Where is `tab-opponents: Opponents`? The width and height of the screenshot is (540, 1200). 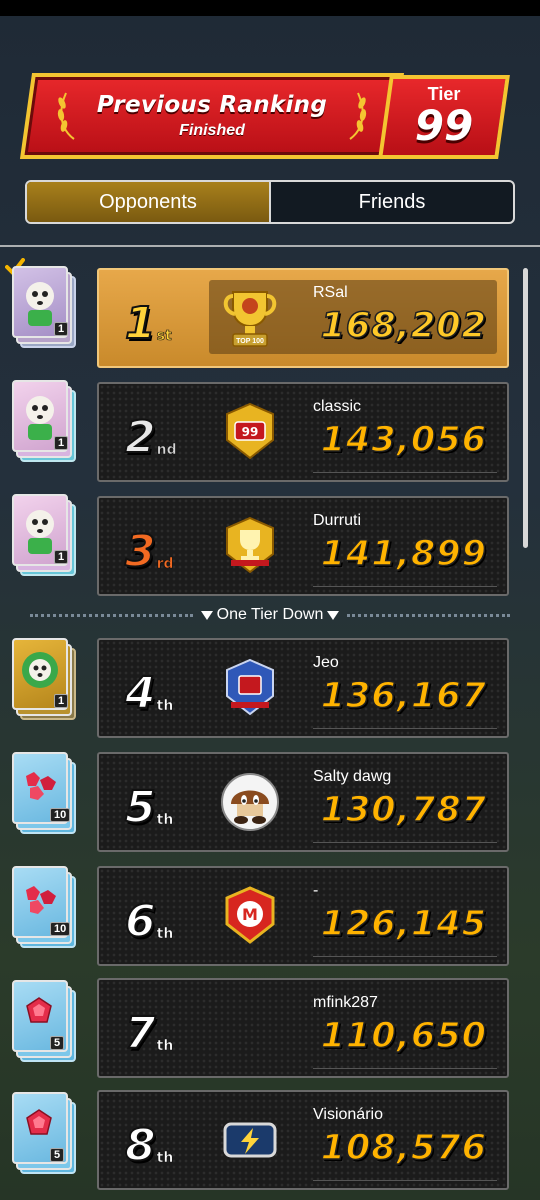 tab-opponents: Opponents is located at coordinates (149, 202).